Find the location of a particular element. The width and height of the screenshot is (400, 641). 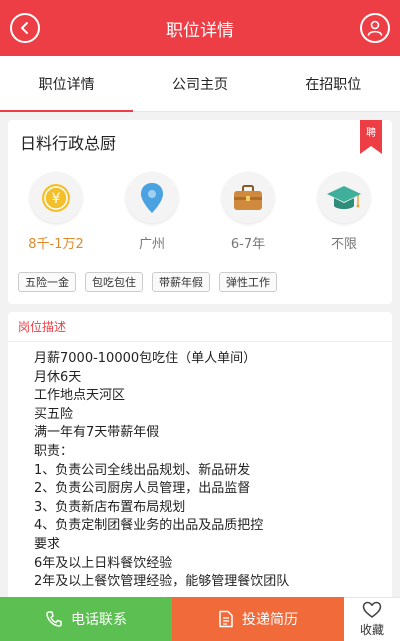

apply-button-label: 投递简历 is located at coordinates (270, 620).